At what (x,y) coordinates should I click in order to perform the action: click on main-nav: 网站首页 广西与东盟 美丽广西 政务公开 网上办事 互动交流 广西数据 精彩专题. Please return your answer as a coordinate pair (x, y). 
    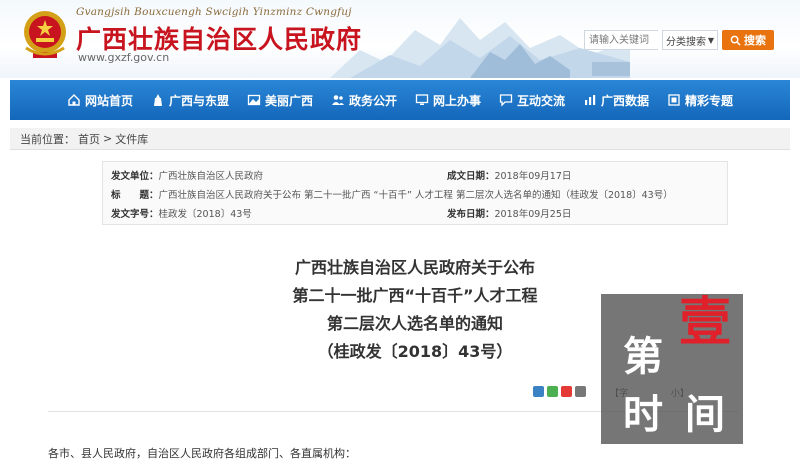
    Looking at the image, I should click on (400, 100).